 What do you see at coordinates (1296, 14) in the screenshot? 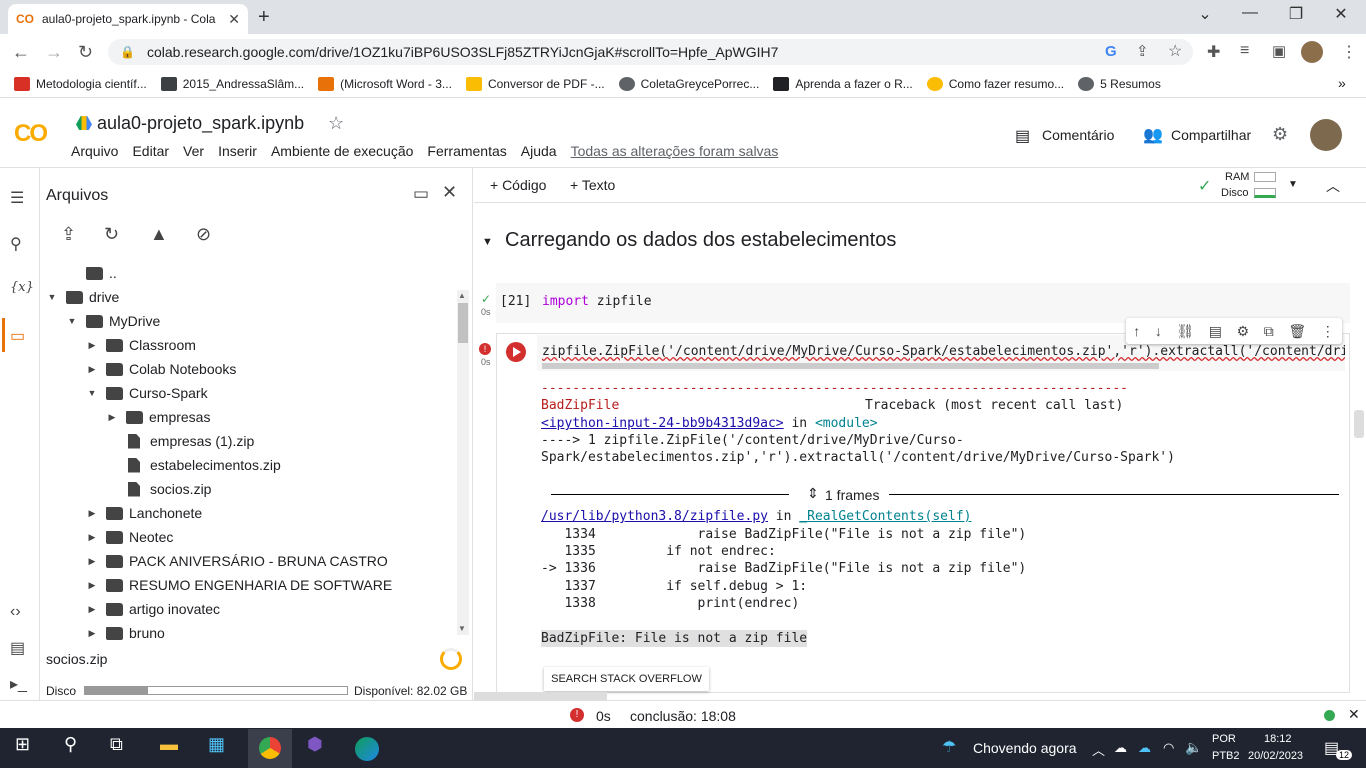
I see `restore-icon: ❐` at bounding box center [1296, 14].